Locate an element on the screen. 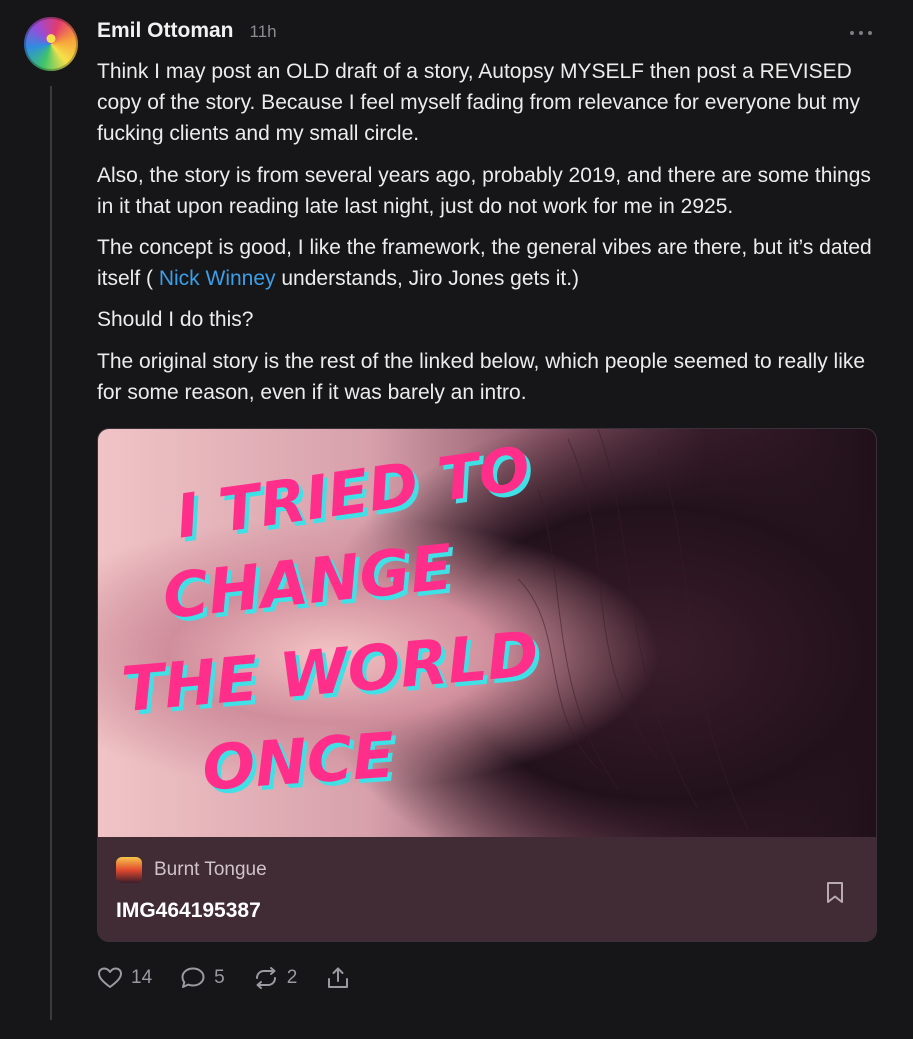 The width and height of the screenshot is (913, 1039). card-footer: Burnt Tongue IMG464195387 is located at coordinates (487, 889).